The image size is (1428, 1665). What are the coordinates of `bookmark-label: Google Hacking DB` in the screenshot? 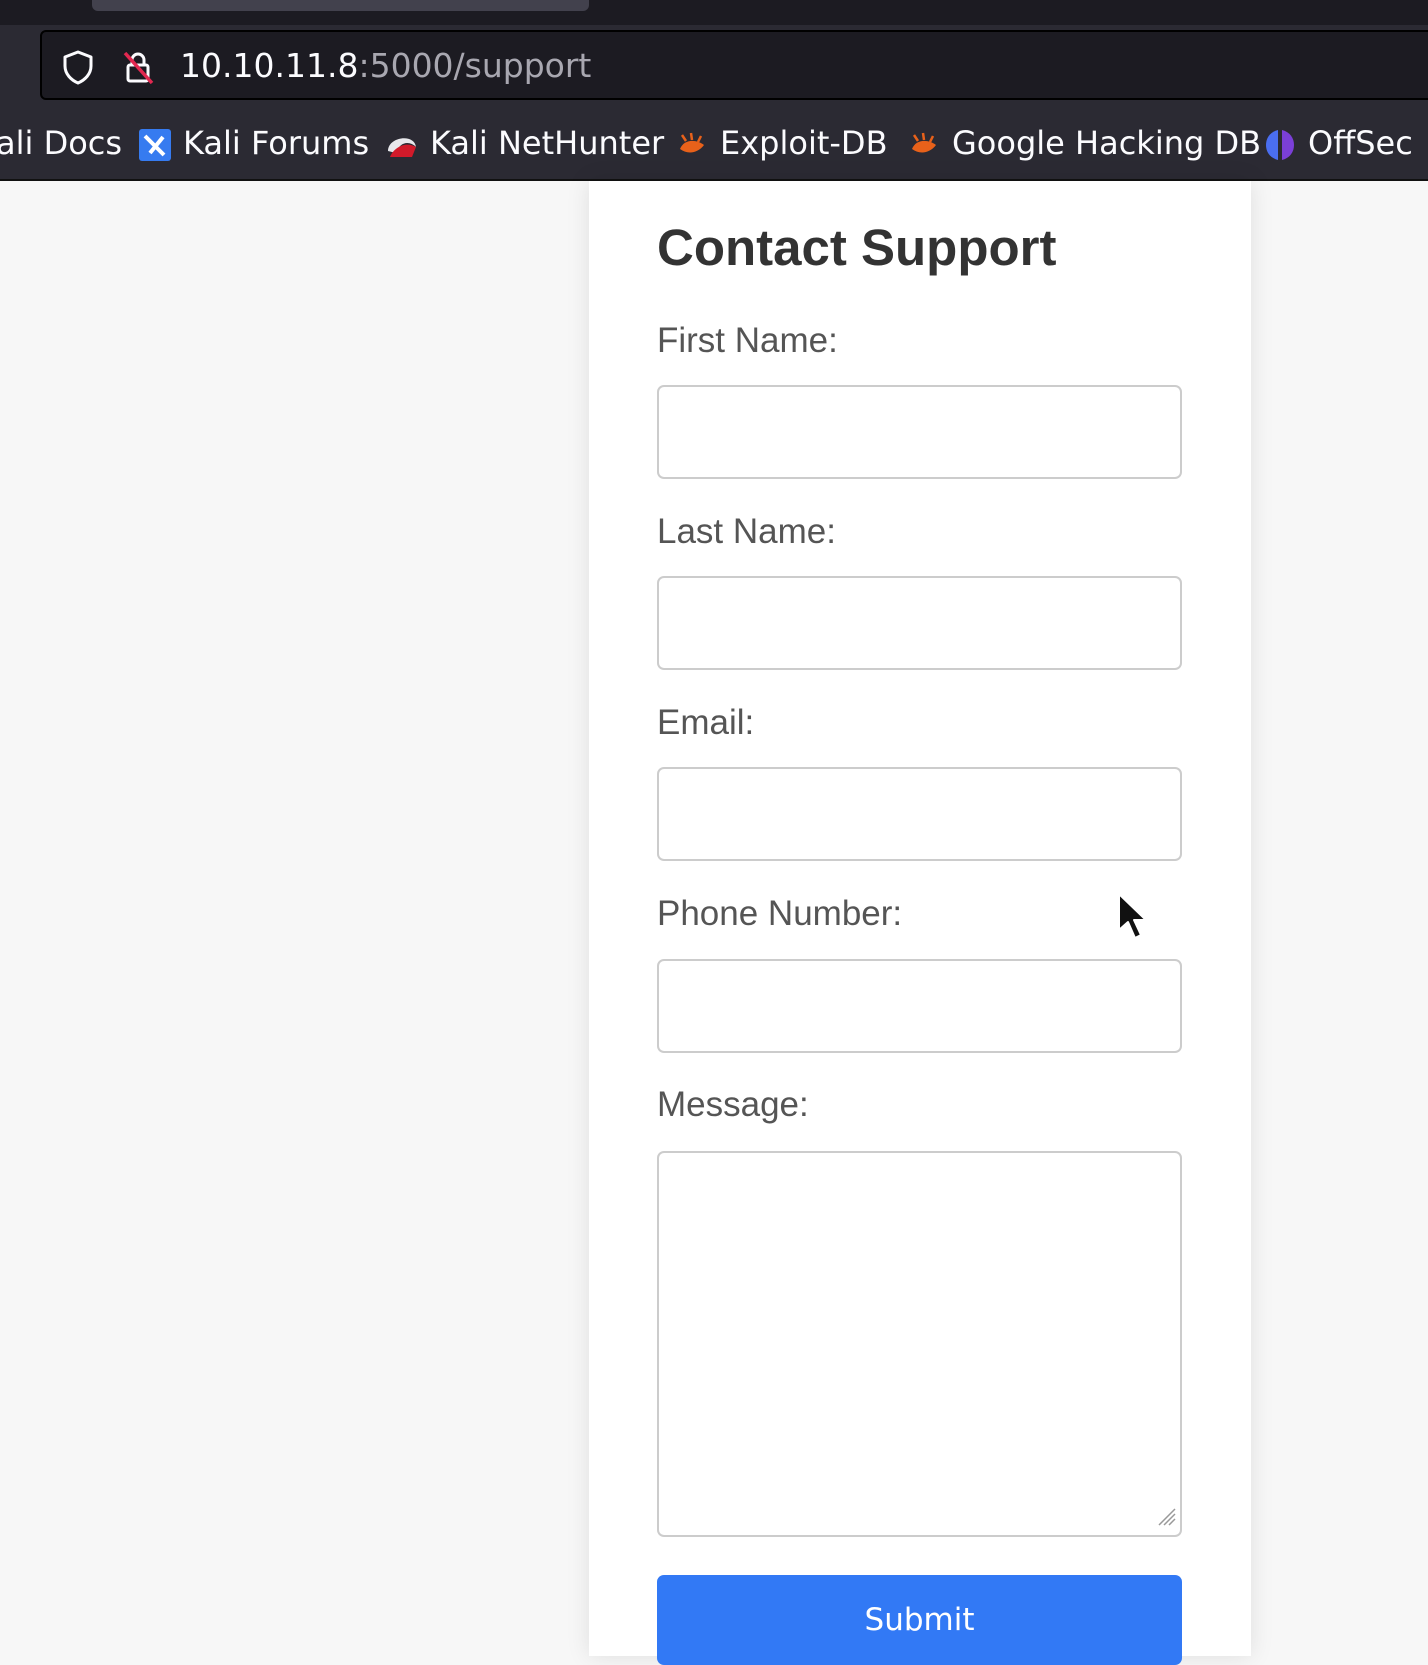 It's located at (1107, 143).